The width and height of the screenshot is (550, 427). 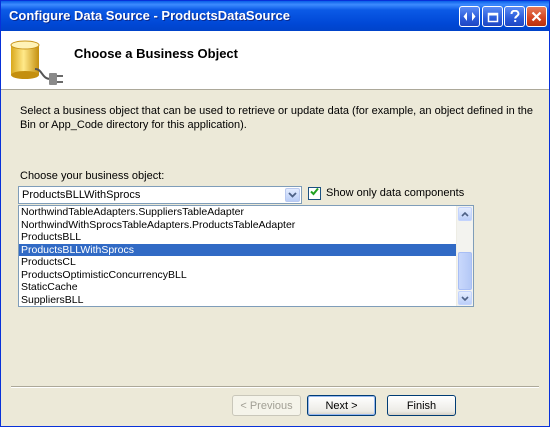 I want to click on help-button, so click(x=514, y=16).